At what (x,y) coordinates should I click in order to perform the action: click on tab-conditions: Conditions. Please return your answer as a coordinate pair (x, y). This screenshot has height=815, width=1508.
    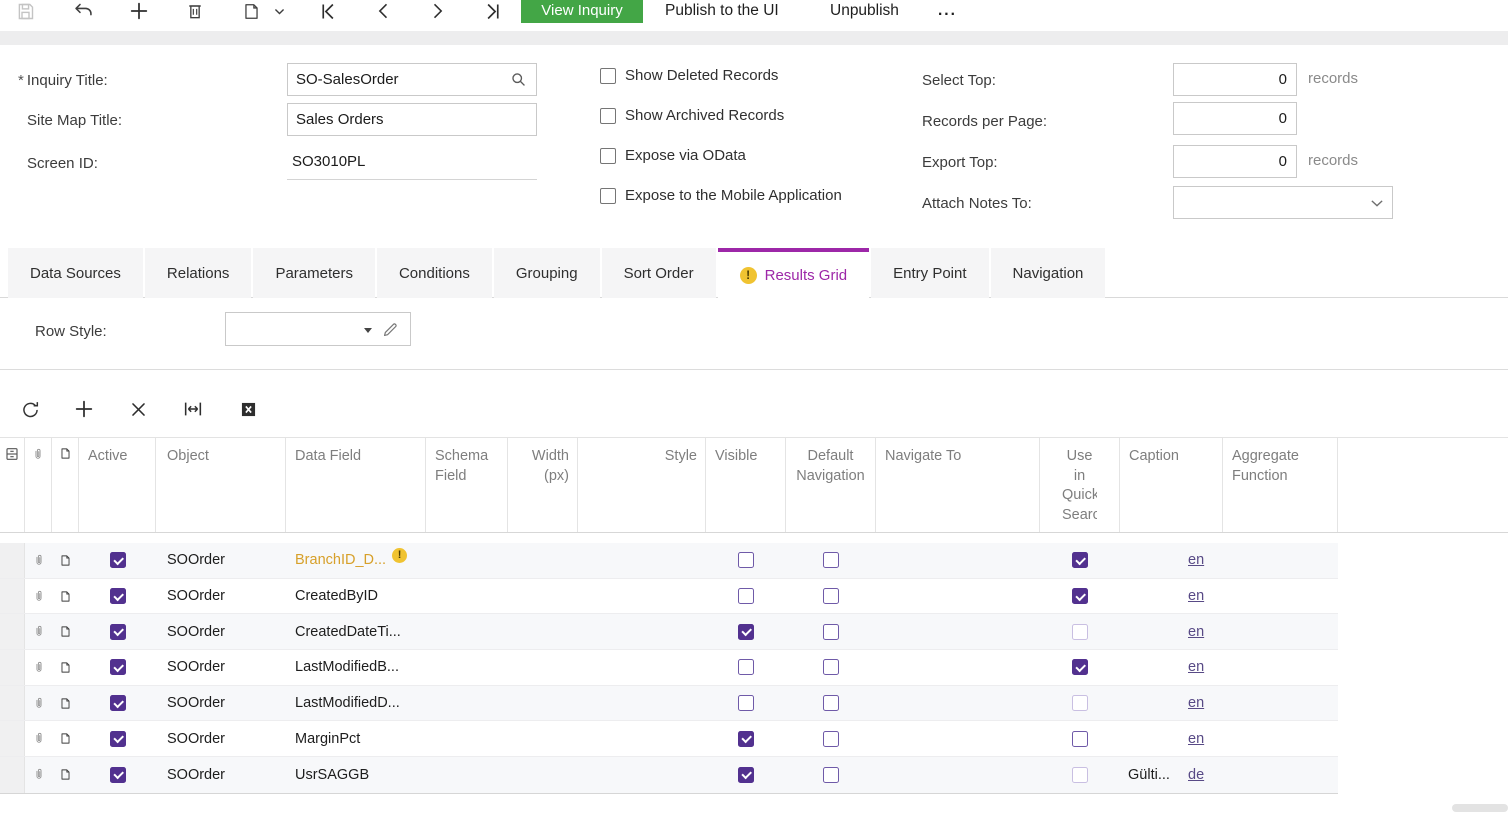
    Looking at the image, I should click on (434, 273).